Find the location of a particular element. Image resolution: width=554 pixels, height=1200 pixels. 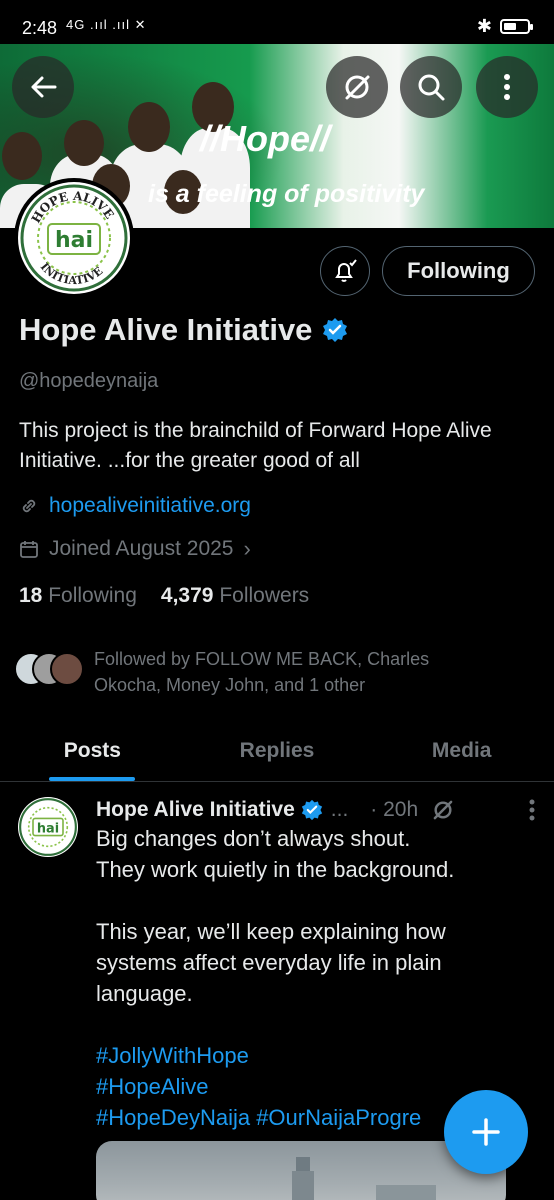

signal-bars: .ııl .ııl is located at coordinates (110, 24).